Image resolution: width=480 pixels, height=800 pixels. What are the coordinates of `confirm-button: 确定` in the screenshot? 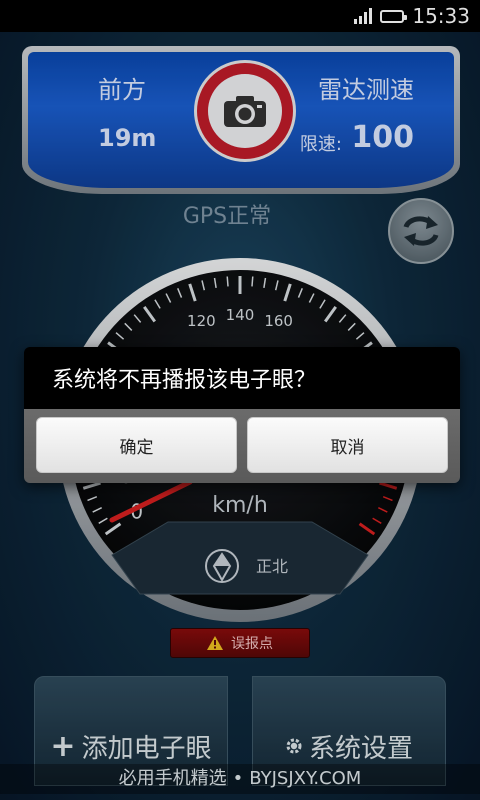 It's located at (136, 445).